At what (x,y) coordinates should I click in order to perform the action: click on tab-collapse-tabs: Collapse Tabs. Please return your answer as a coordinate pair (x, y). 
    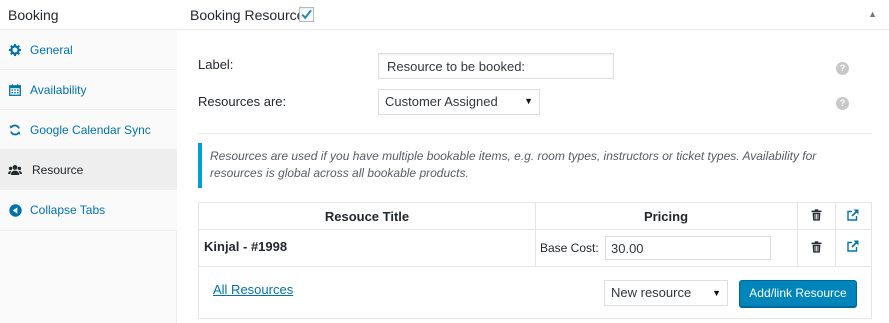
    Looking at the image, I should click on (88, 210).